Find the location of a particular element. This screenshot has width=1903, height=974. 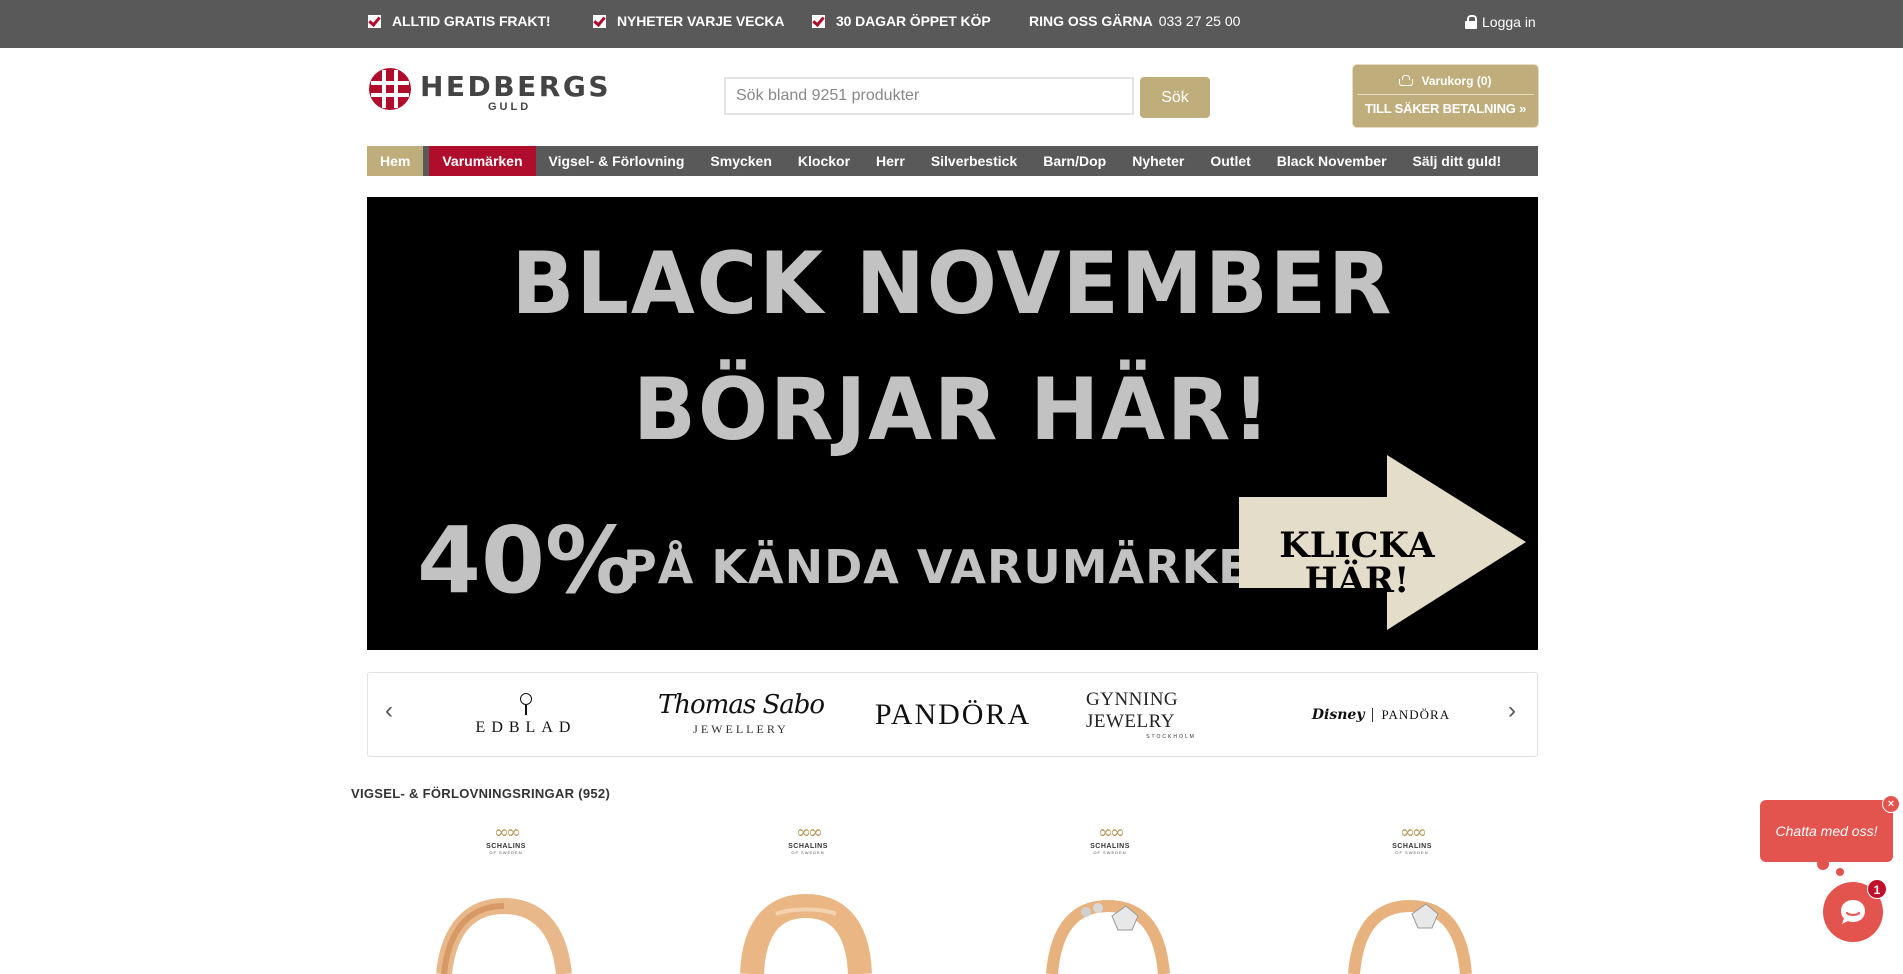

brand-edblad: EDBLAD is located at coordinates (526, 714).